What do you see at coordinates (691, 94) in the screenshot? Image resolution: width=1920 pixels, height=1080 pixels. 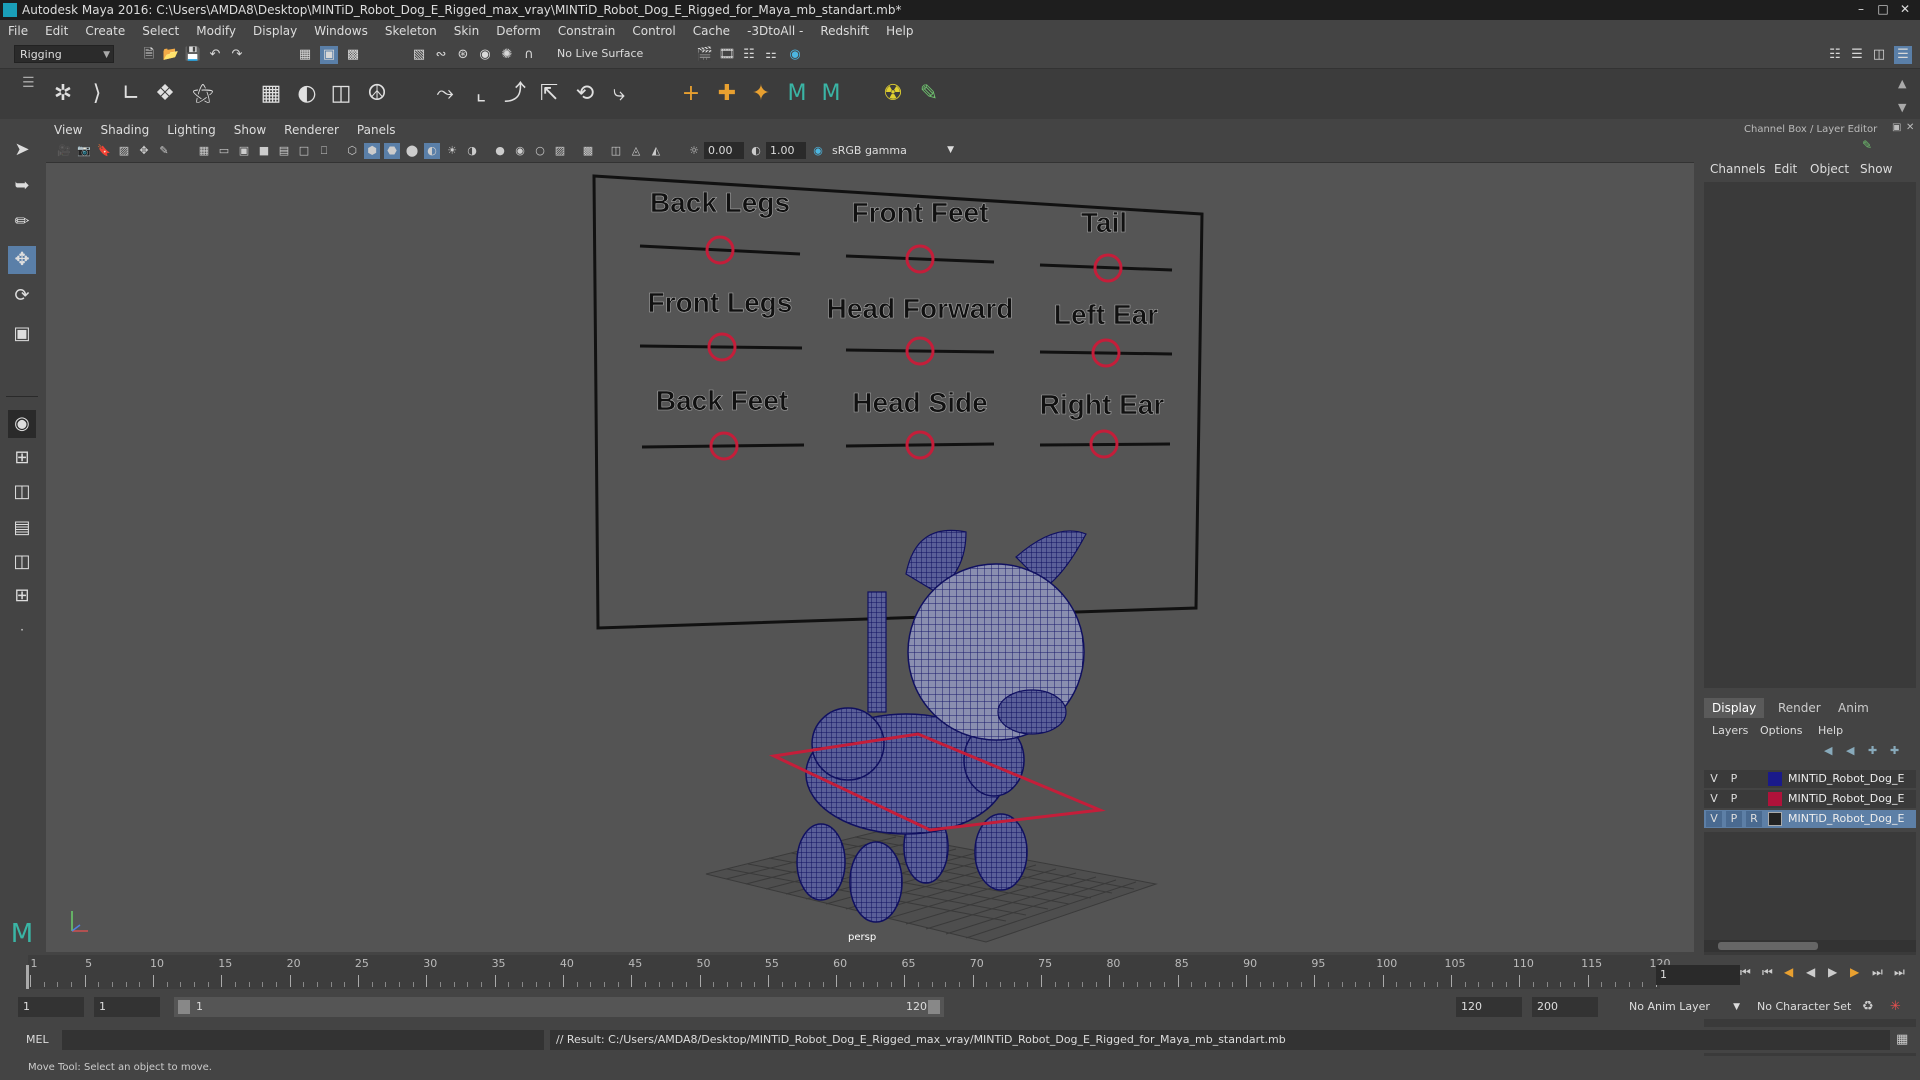 I see `locator-icon: +` at bounding box center [691, 94].